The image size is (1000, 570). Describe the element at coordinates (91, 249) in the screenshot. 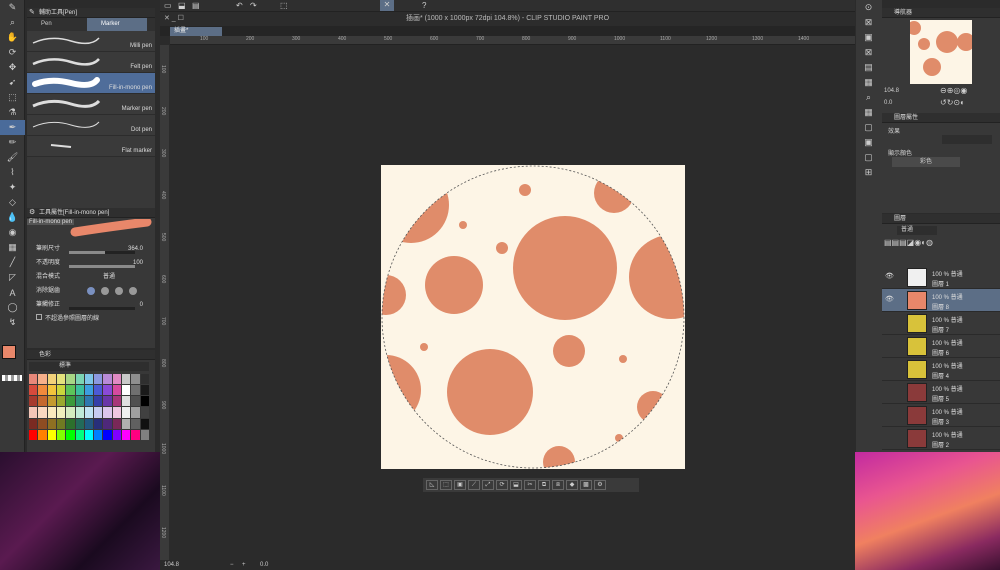

I see `brush-size-row: 筆刷尺寸 364.0` at that location.